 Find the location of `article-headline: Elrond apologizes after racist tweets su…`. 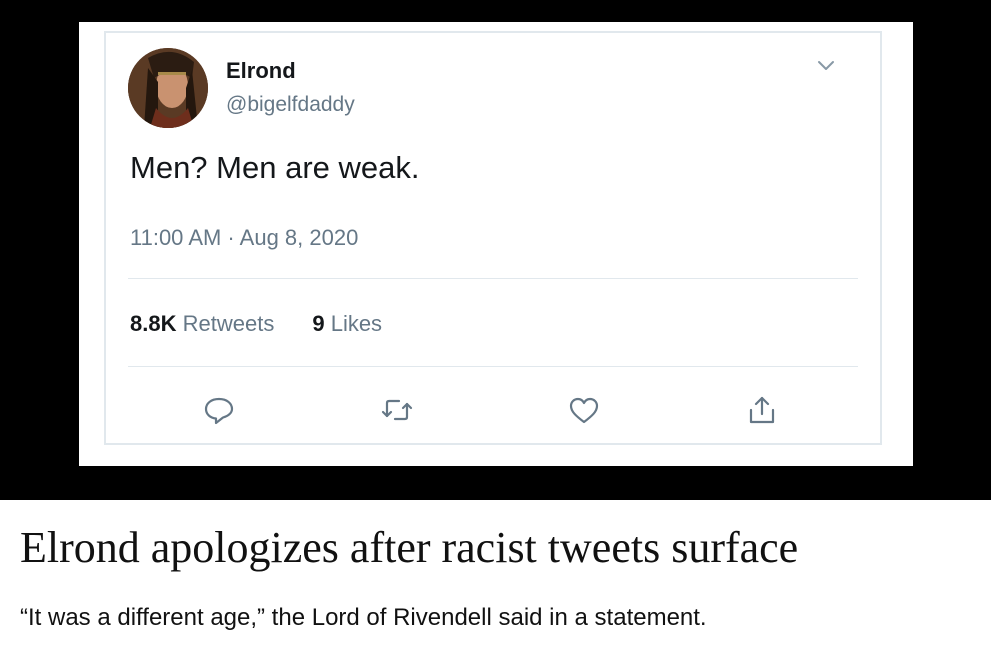

article-headline: Elrond apologizes after racist tweets su… is located at coordinates (409, 547).